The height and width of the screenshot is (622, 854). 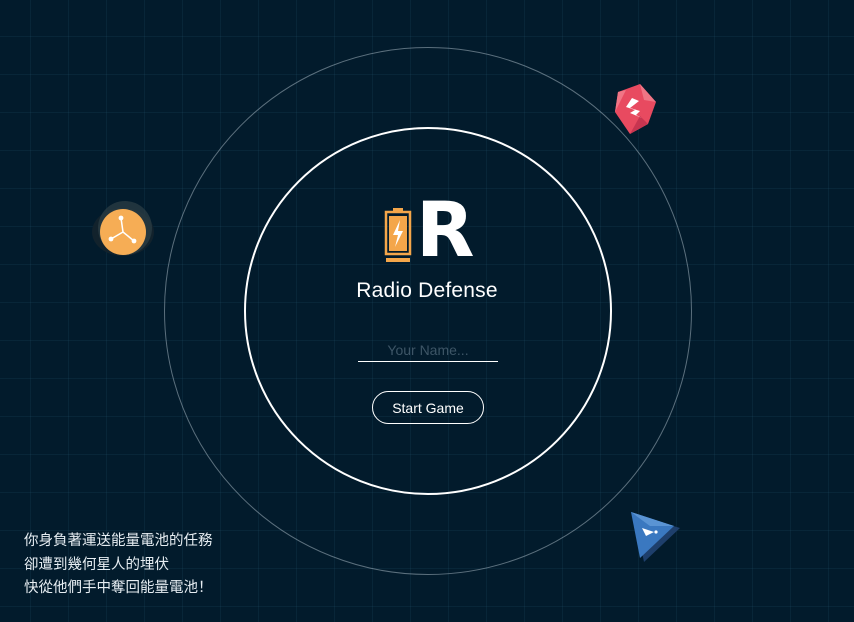 I want to click on game-title: Radio Defense, so click(x=427, y=290).